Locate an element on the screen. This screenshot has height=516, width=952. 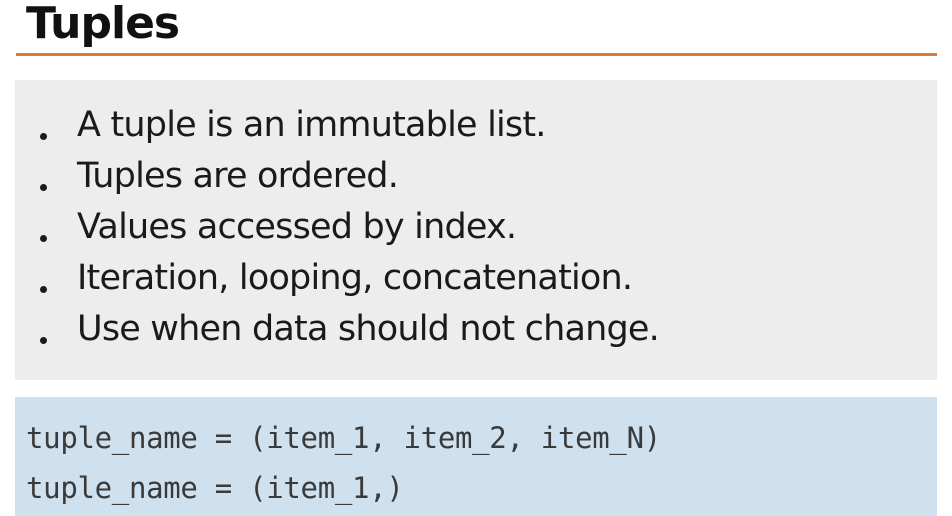
bullet-text: Tuples are ordered. is located at coordinates (238, 176).